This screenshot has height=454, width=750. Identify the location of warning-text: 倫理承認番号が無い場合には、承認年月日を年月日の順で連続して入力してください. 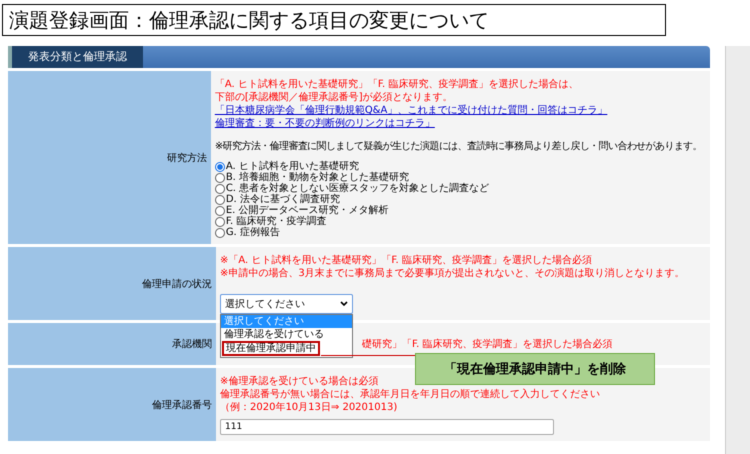
(410, 394).